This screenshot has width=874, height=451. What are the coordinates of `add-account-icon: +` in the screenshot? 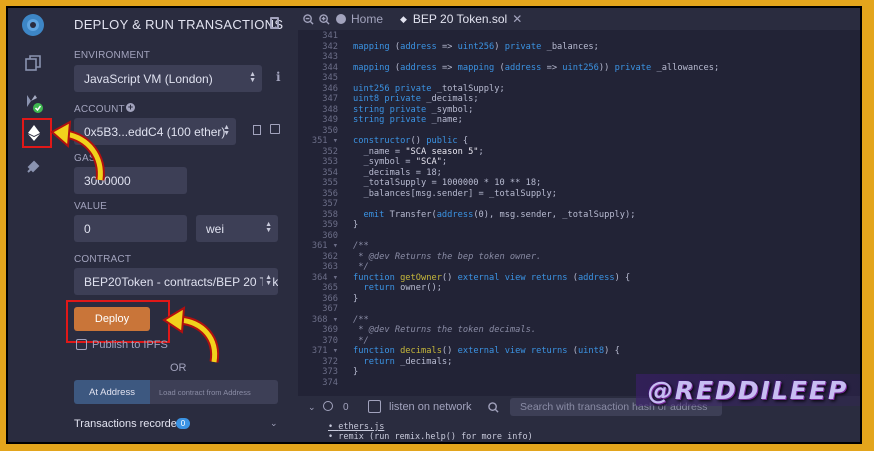 It's located at (130, 107).